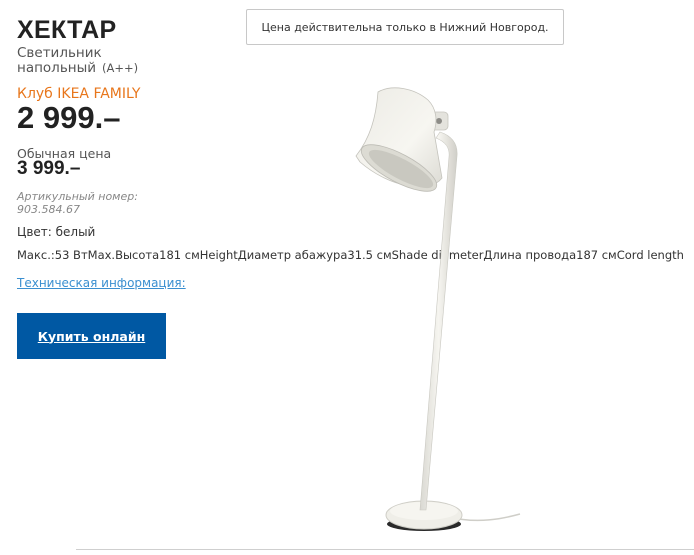 The image size is (694, 555). Describe the element at coordinates (59, 60) in the screenshot. I see `product-type-label: Светильник напольный` at that location.